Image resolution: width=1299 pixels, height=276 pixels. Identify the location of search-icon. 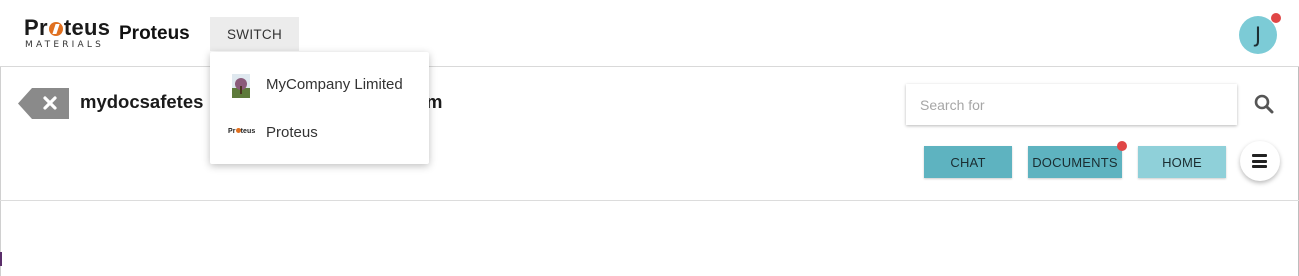
(1264, 104).